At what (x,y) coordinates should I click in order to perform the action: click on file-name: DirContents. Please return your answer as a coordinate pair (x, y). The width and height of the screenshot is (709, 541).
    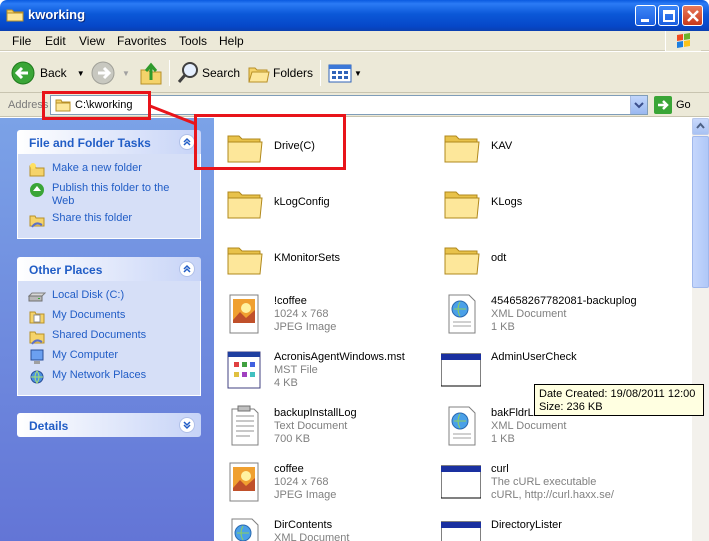
    Looking at the image, I should click on (303, 525).